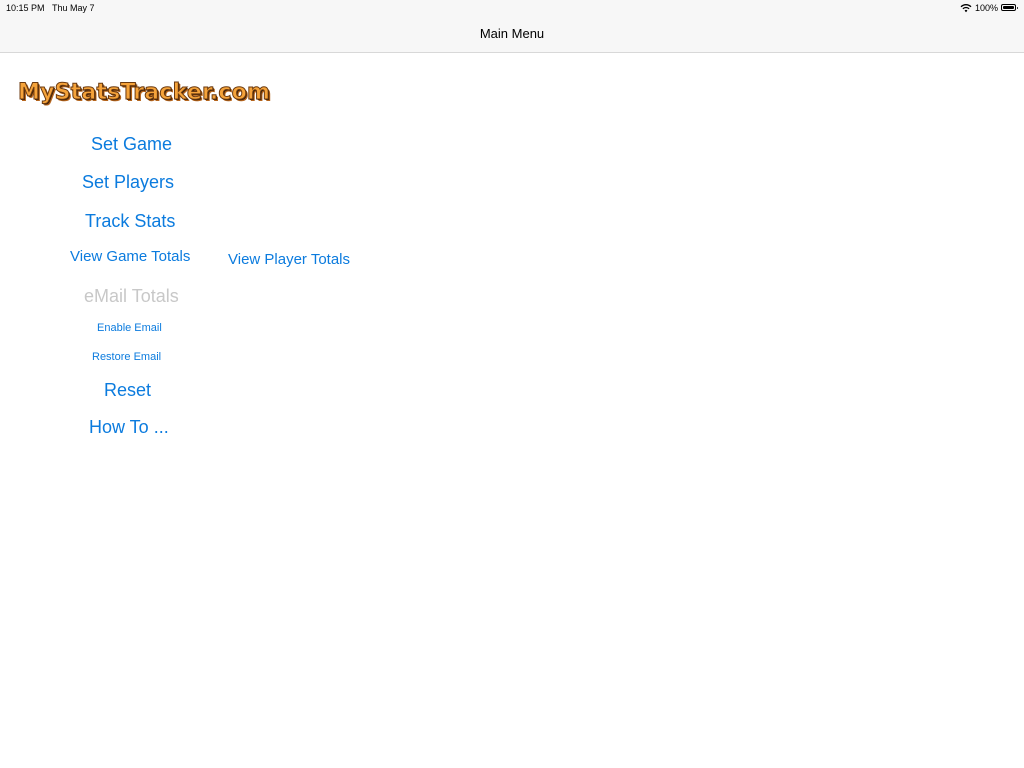 The height and width of the screenshot is (768, 1024). I want to click on battery-icon, so click(1009, 7).